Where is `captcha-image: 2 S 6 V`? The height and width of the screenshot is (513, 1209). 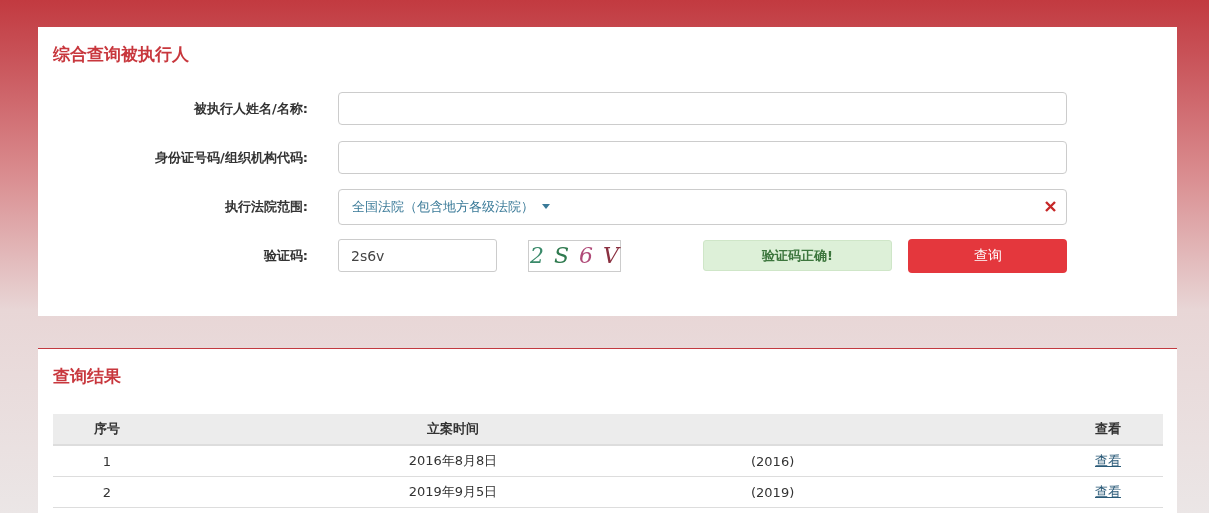 captcha-image: 2 S 6 V is located at coordinates (574, 255).